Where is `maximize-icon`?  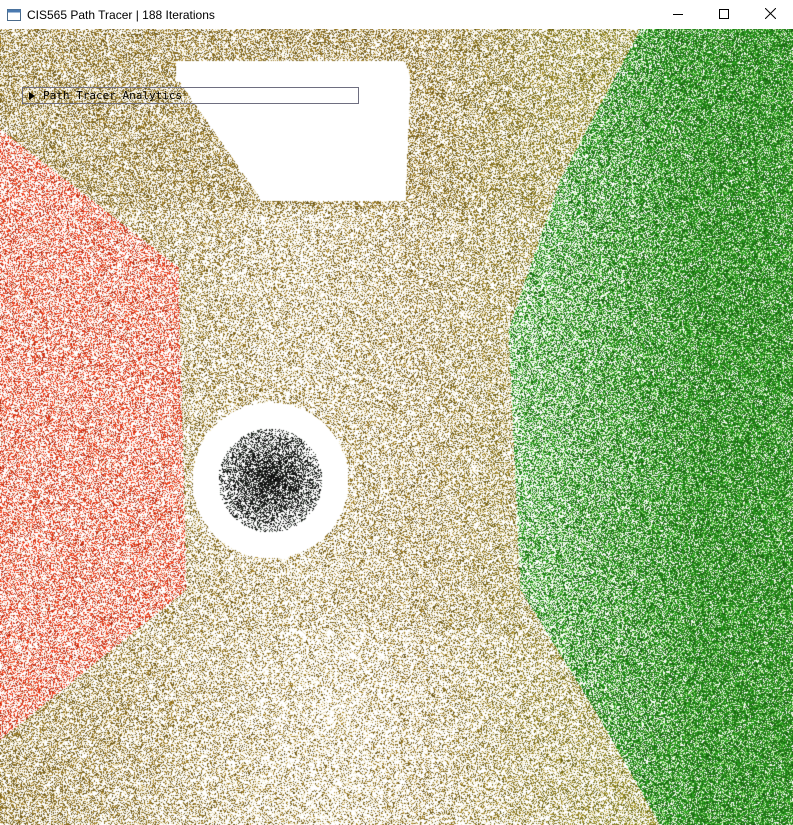
maximize-icon is located at coordinates (724, 15).